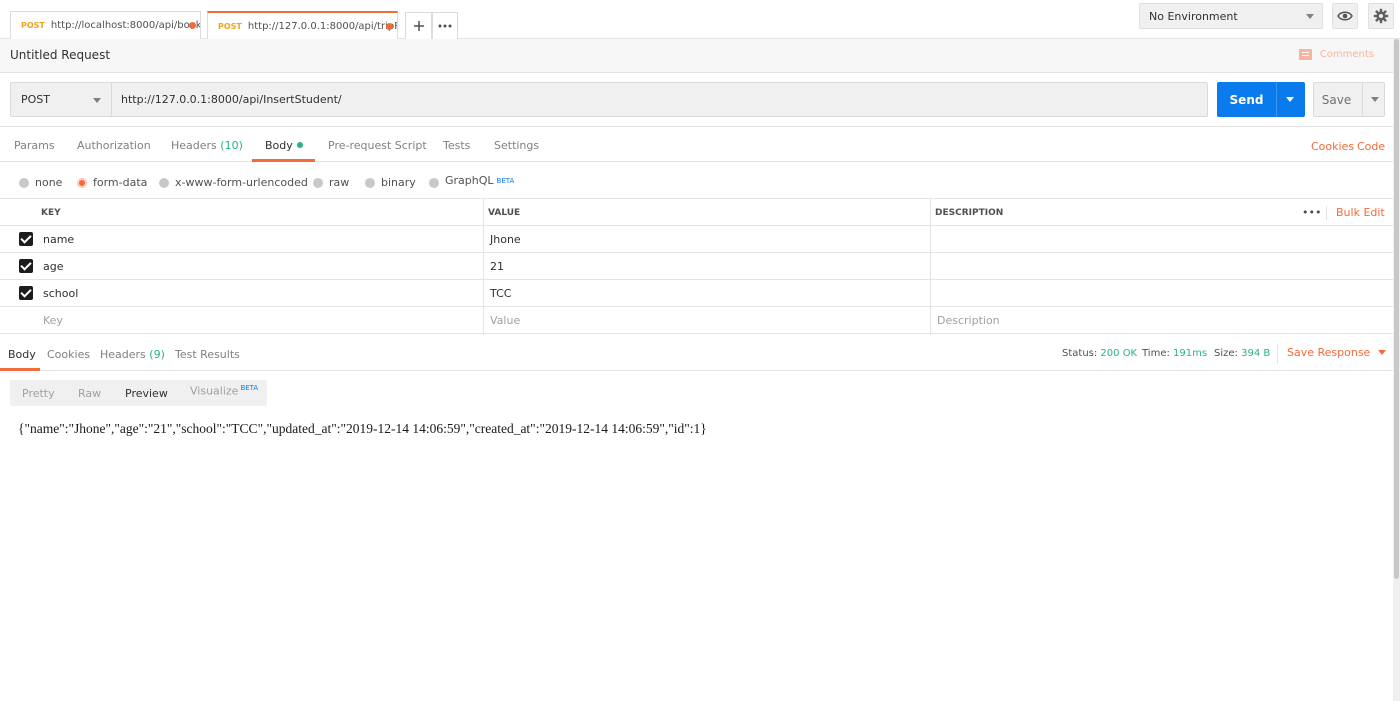  I want to click on new-key-input: Key, so click(53, 320).